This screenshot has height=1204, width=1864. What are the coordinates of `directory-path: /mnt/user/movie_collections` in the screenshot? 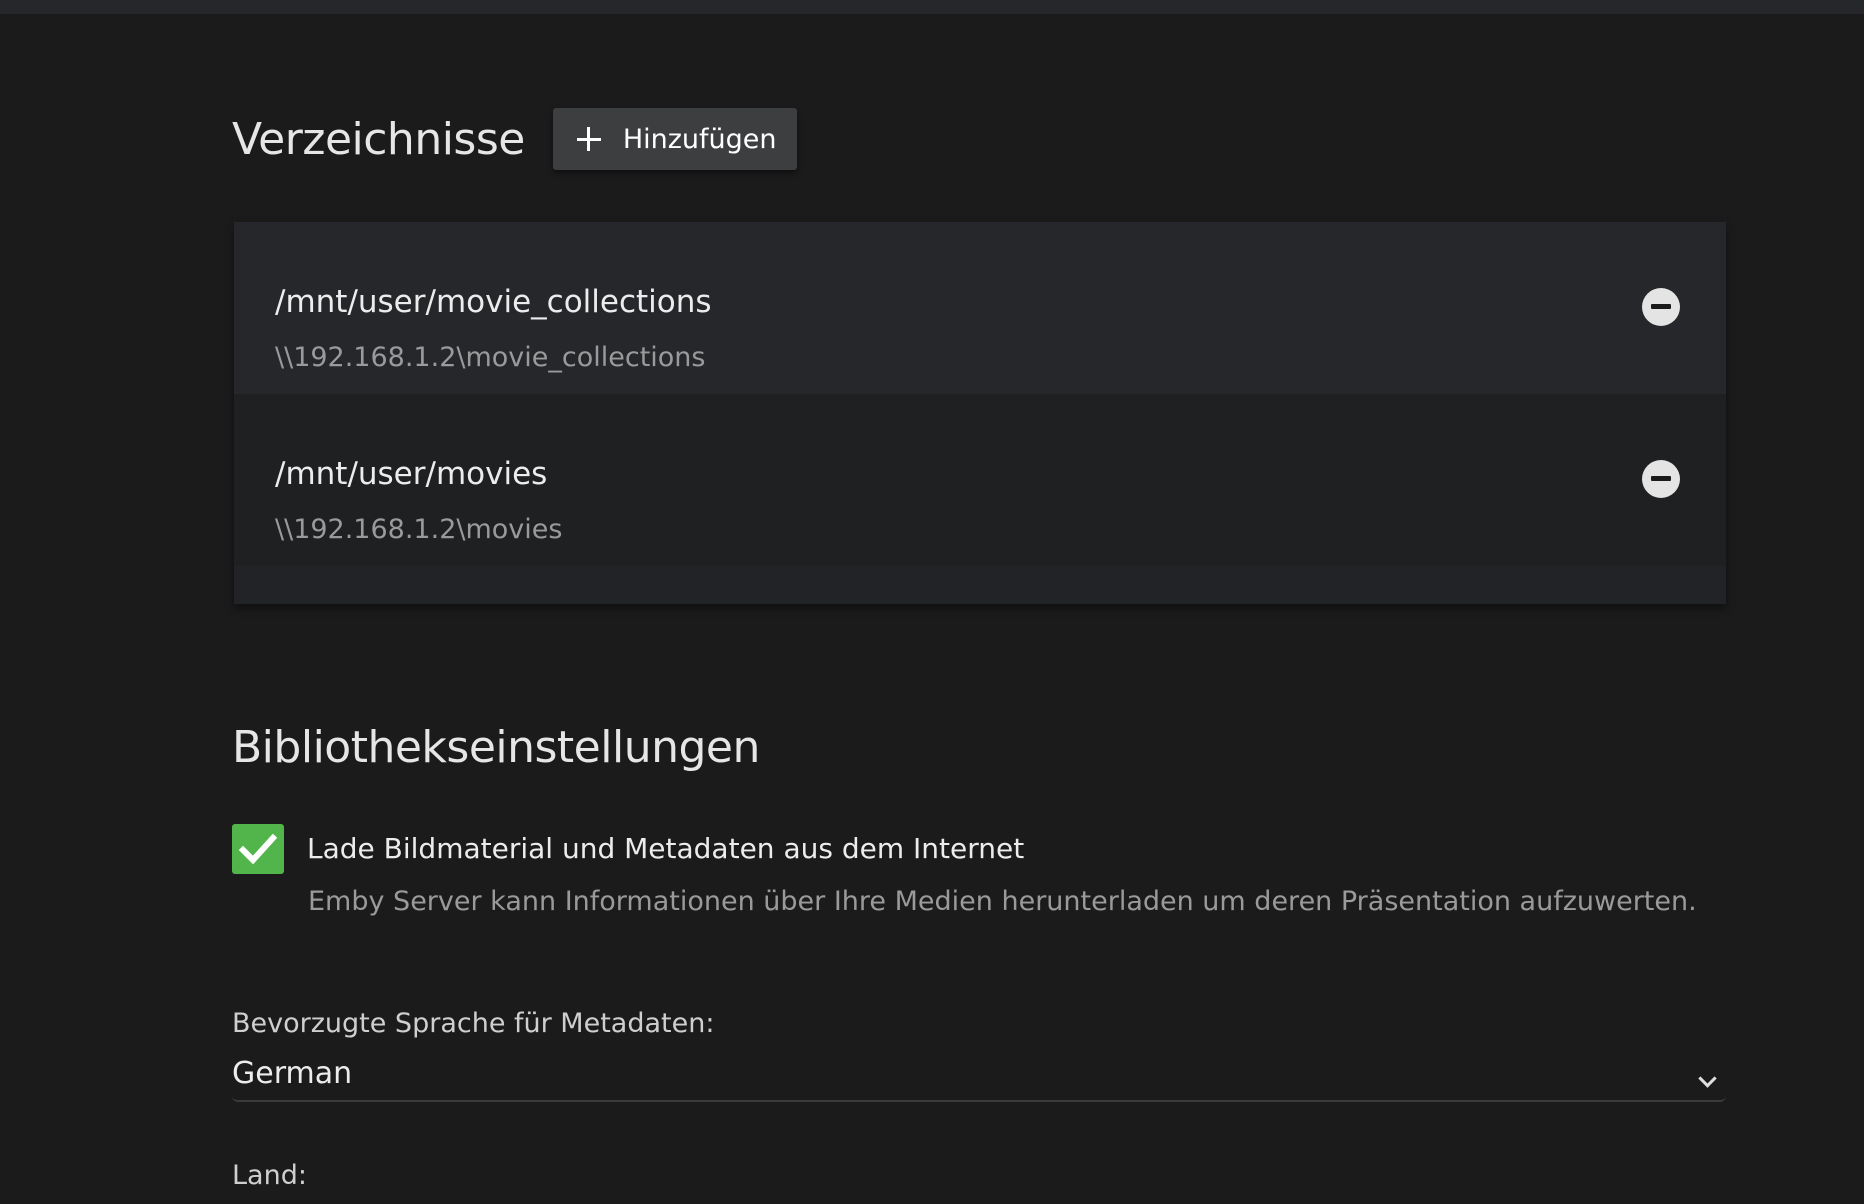 It's located at (493, 302).